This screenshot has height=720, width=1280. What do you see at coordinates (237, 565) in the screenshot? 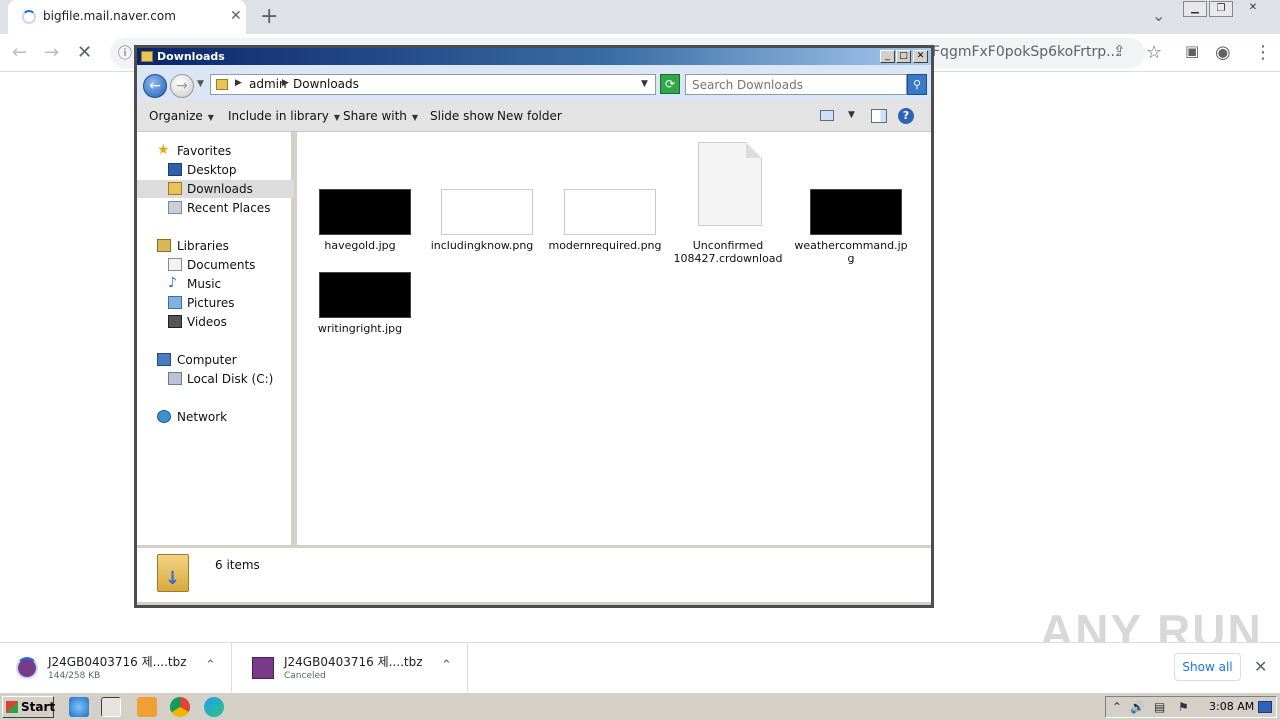
I see `item-count: 6 items` at bounding box center [237, 565].